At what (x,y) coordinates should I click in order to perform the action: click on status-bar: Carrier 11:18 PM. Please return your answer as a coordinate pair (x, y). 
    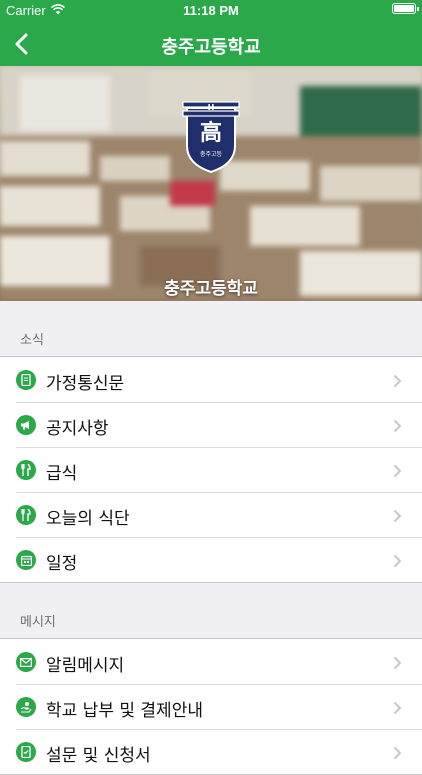
    Looking at the image, I should click on (211, 11).